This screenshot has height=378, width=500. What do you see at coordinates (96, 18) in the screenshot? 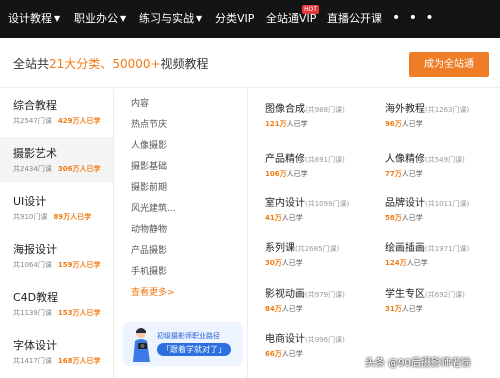
I see `nav-label: 职业办公` at bounding box center [96, 18].